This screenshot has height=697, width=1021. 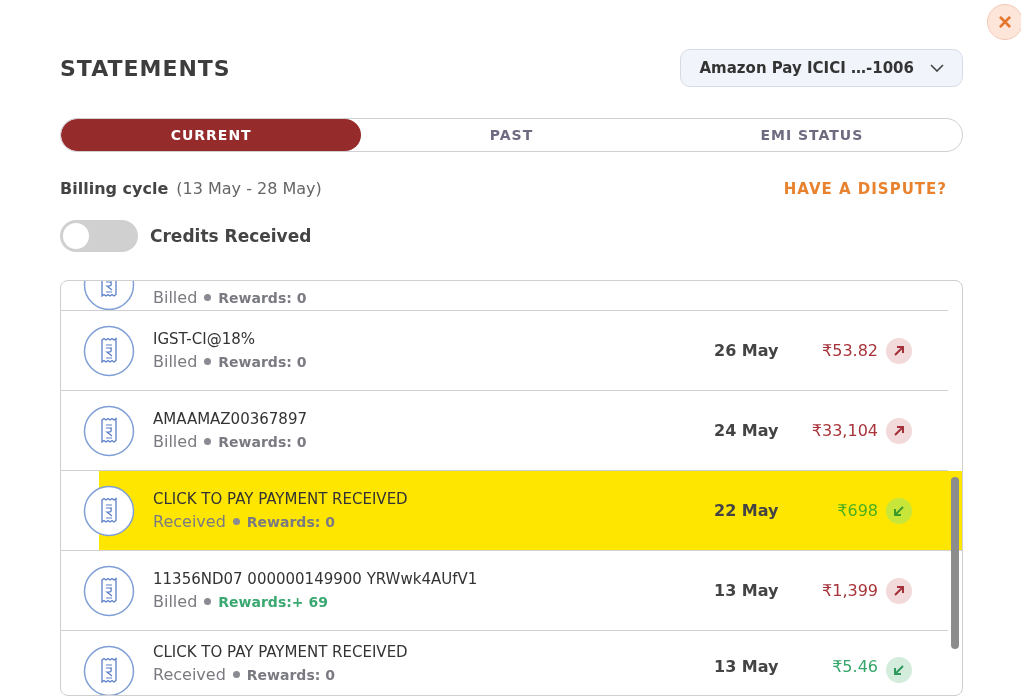 I want to click on chevron-down-icon, so click(x=937, y=68).